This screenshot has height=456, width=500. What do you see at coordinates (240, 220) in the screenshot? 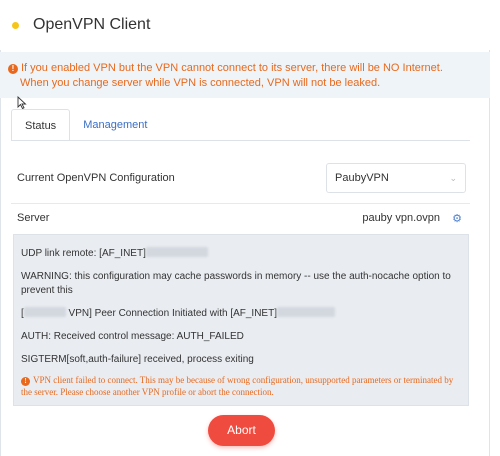
I see `server-row: Server pauby vpn.ovpn ⚙` at bounding box center [240, 220].